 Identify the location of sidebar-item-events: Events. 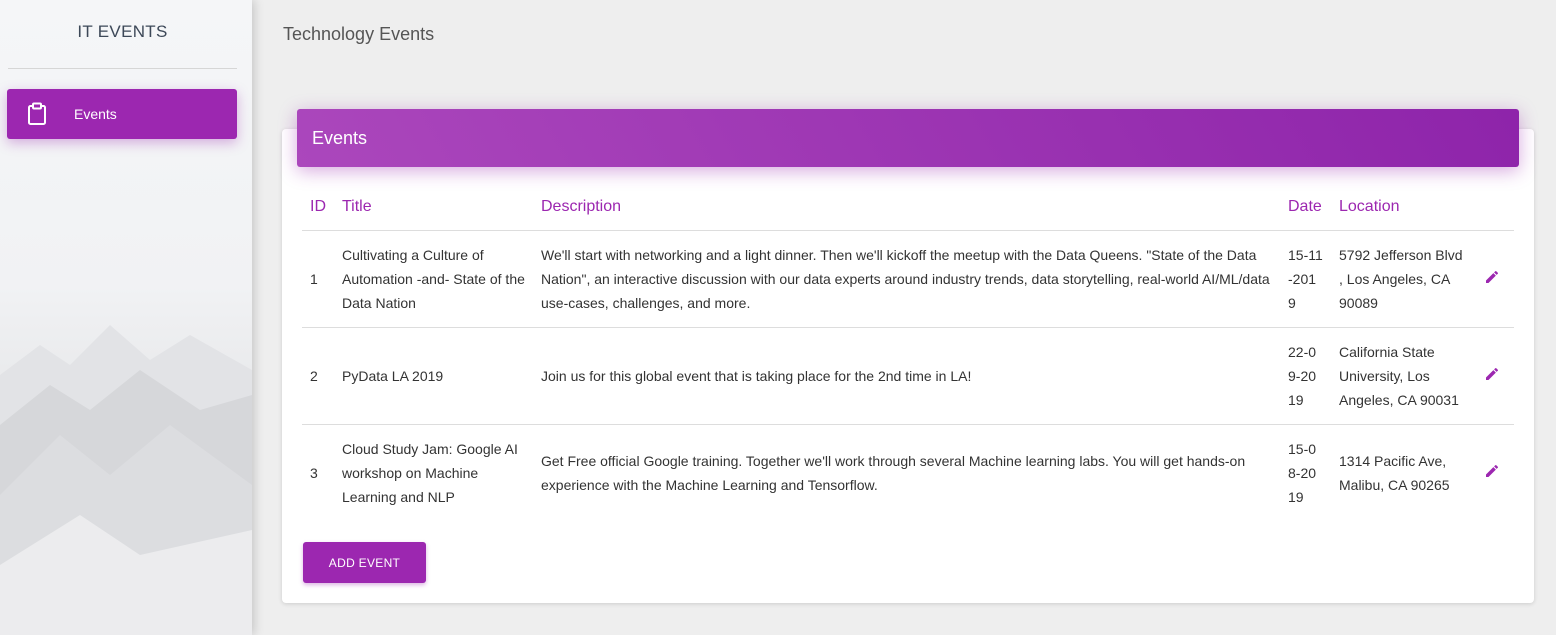
(122, 114).